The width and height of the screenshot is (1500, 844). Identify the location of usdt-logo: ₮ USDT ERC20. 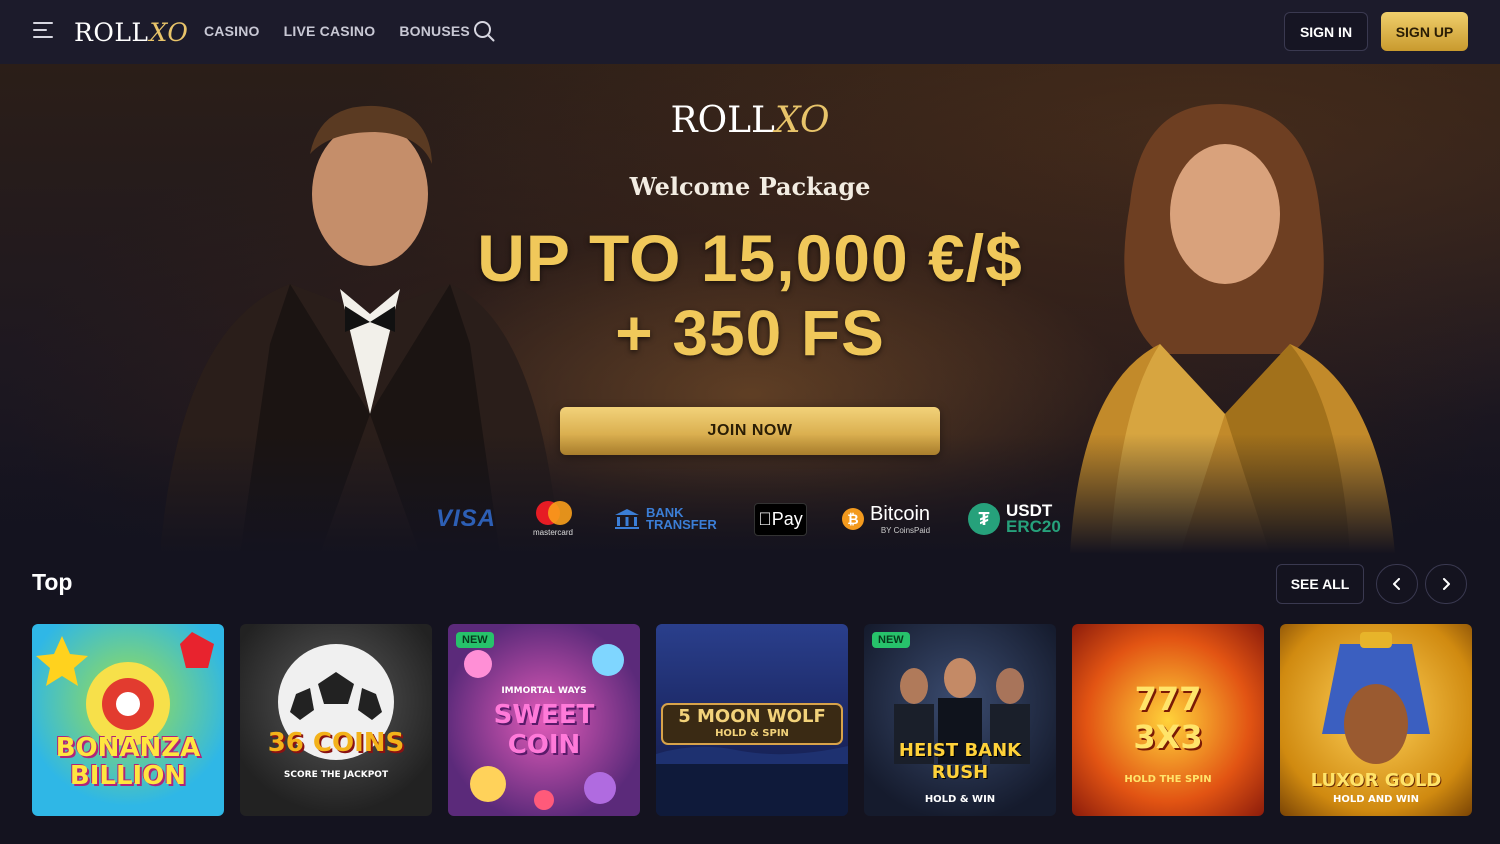
(1014, 519).